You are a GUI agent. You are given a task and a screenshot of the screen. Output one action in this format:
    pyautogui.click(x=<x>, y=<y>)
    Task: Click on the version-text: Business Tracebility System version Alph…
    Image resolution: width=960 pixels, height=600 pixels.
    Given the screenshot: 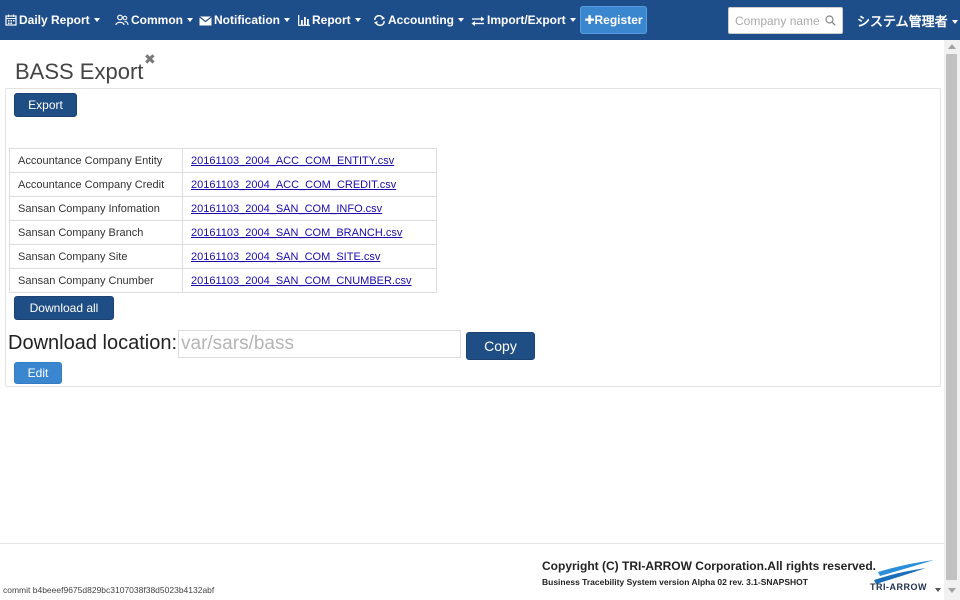 What is the action you would take?
    pyautogui.click(x=675, y=582)
    